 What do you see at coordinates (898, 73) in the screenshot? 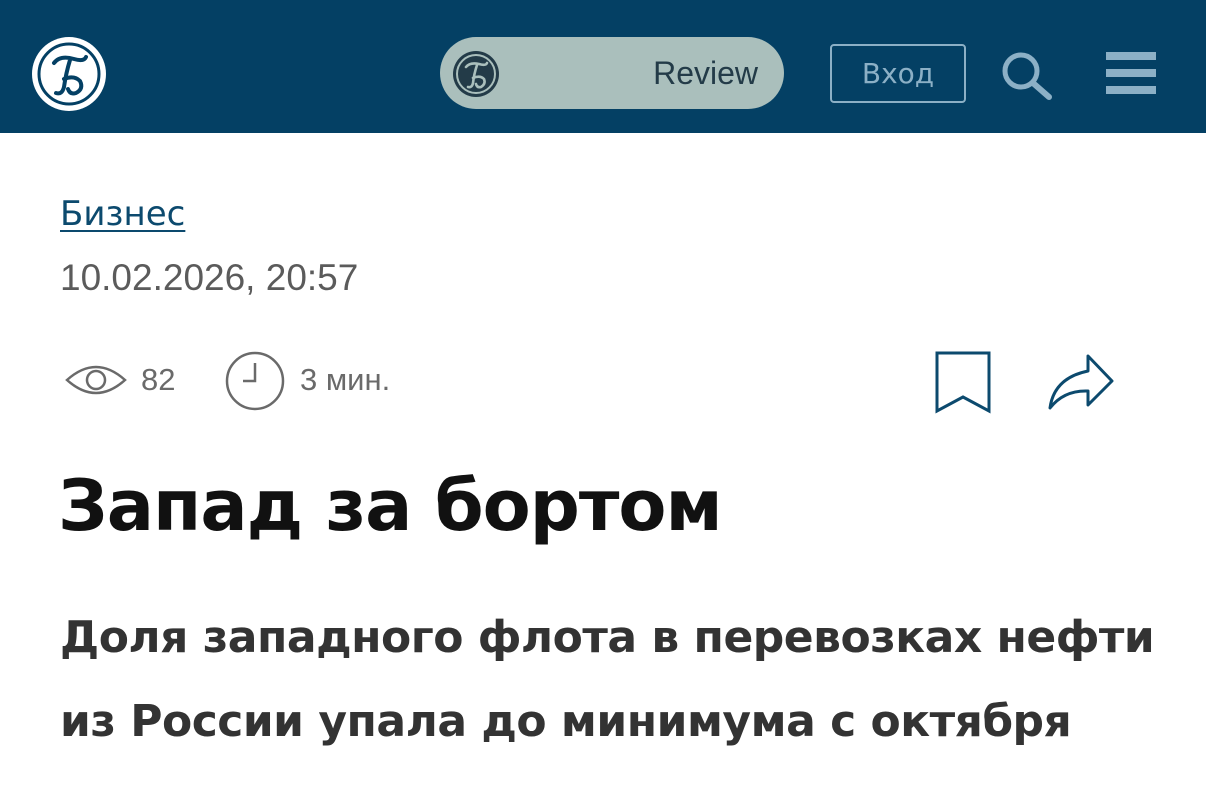
I see `login-button: Вход` at bounding box center [898, 73].